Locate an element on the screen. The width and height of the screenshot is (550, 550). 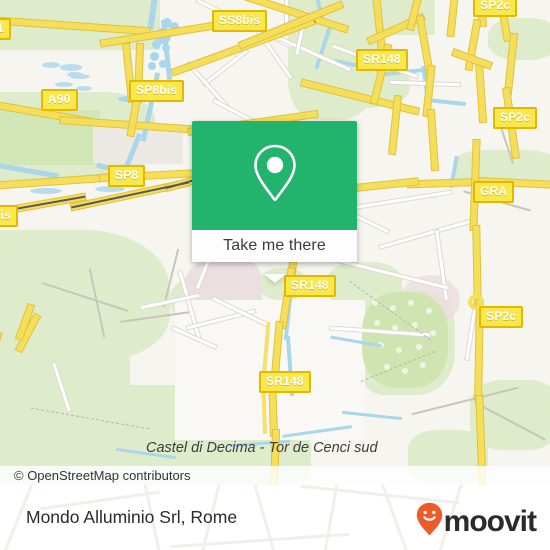
moovit-logo: moovit is located at coordinates (476, 521).